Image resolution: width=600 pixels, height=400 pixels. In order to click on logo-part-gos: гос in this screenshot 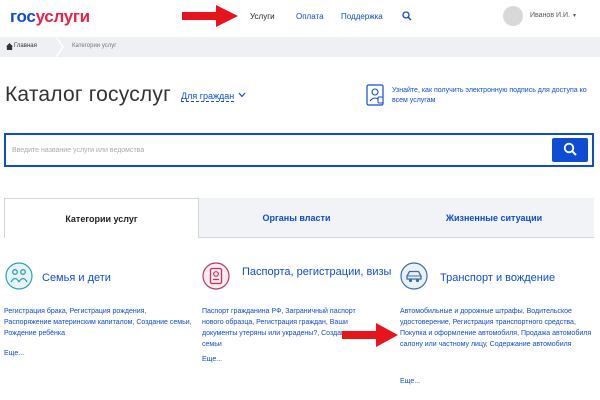, I will do `click(23, 16)`.